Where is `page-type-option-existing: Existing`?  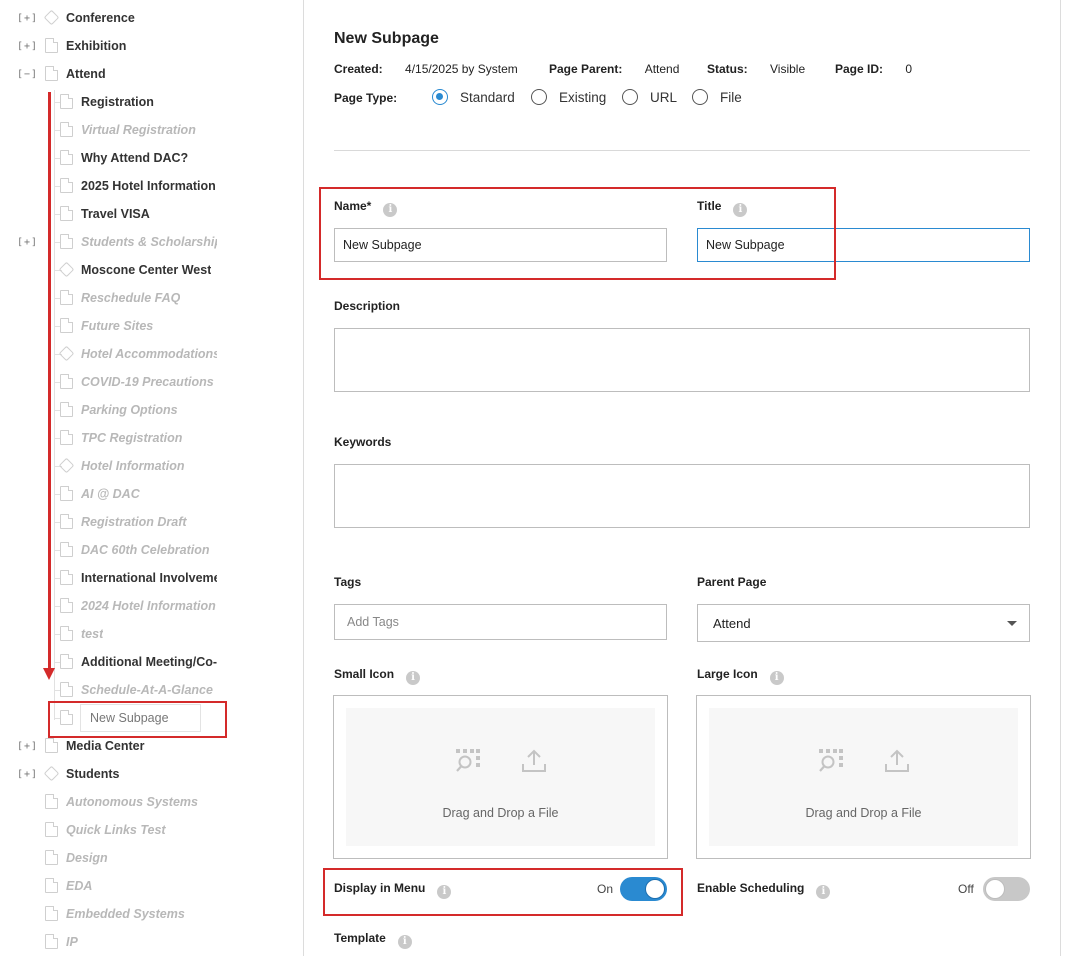
page-type-option-existing: Existing is located at coordinates (568, 97).